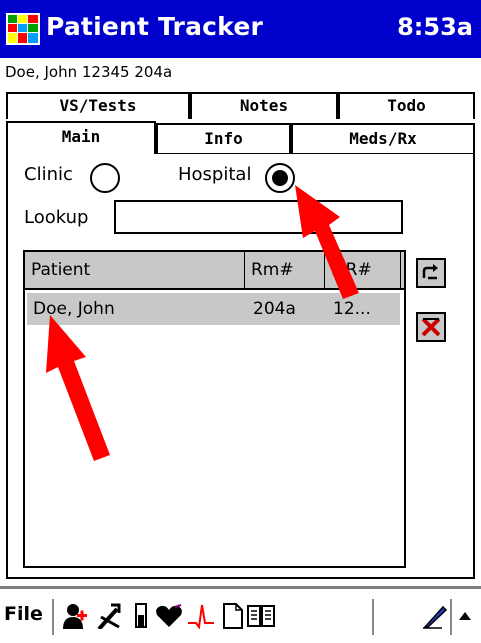  I want to click on command-bar: File, so click(240, 614).